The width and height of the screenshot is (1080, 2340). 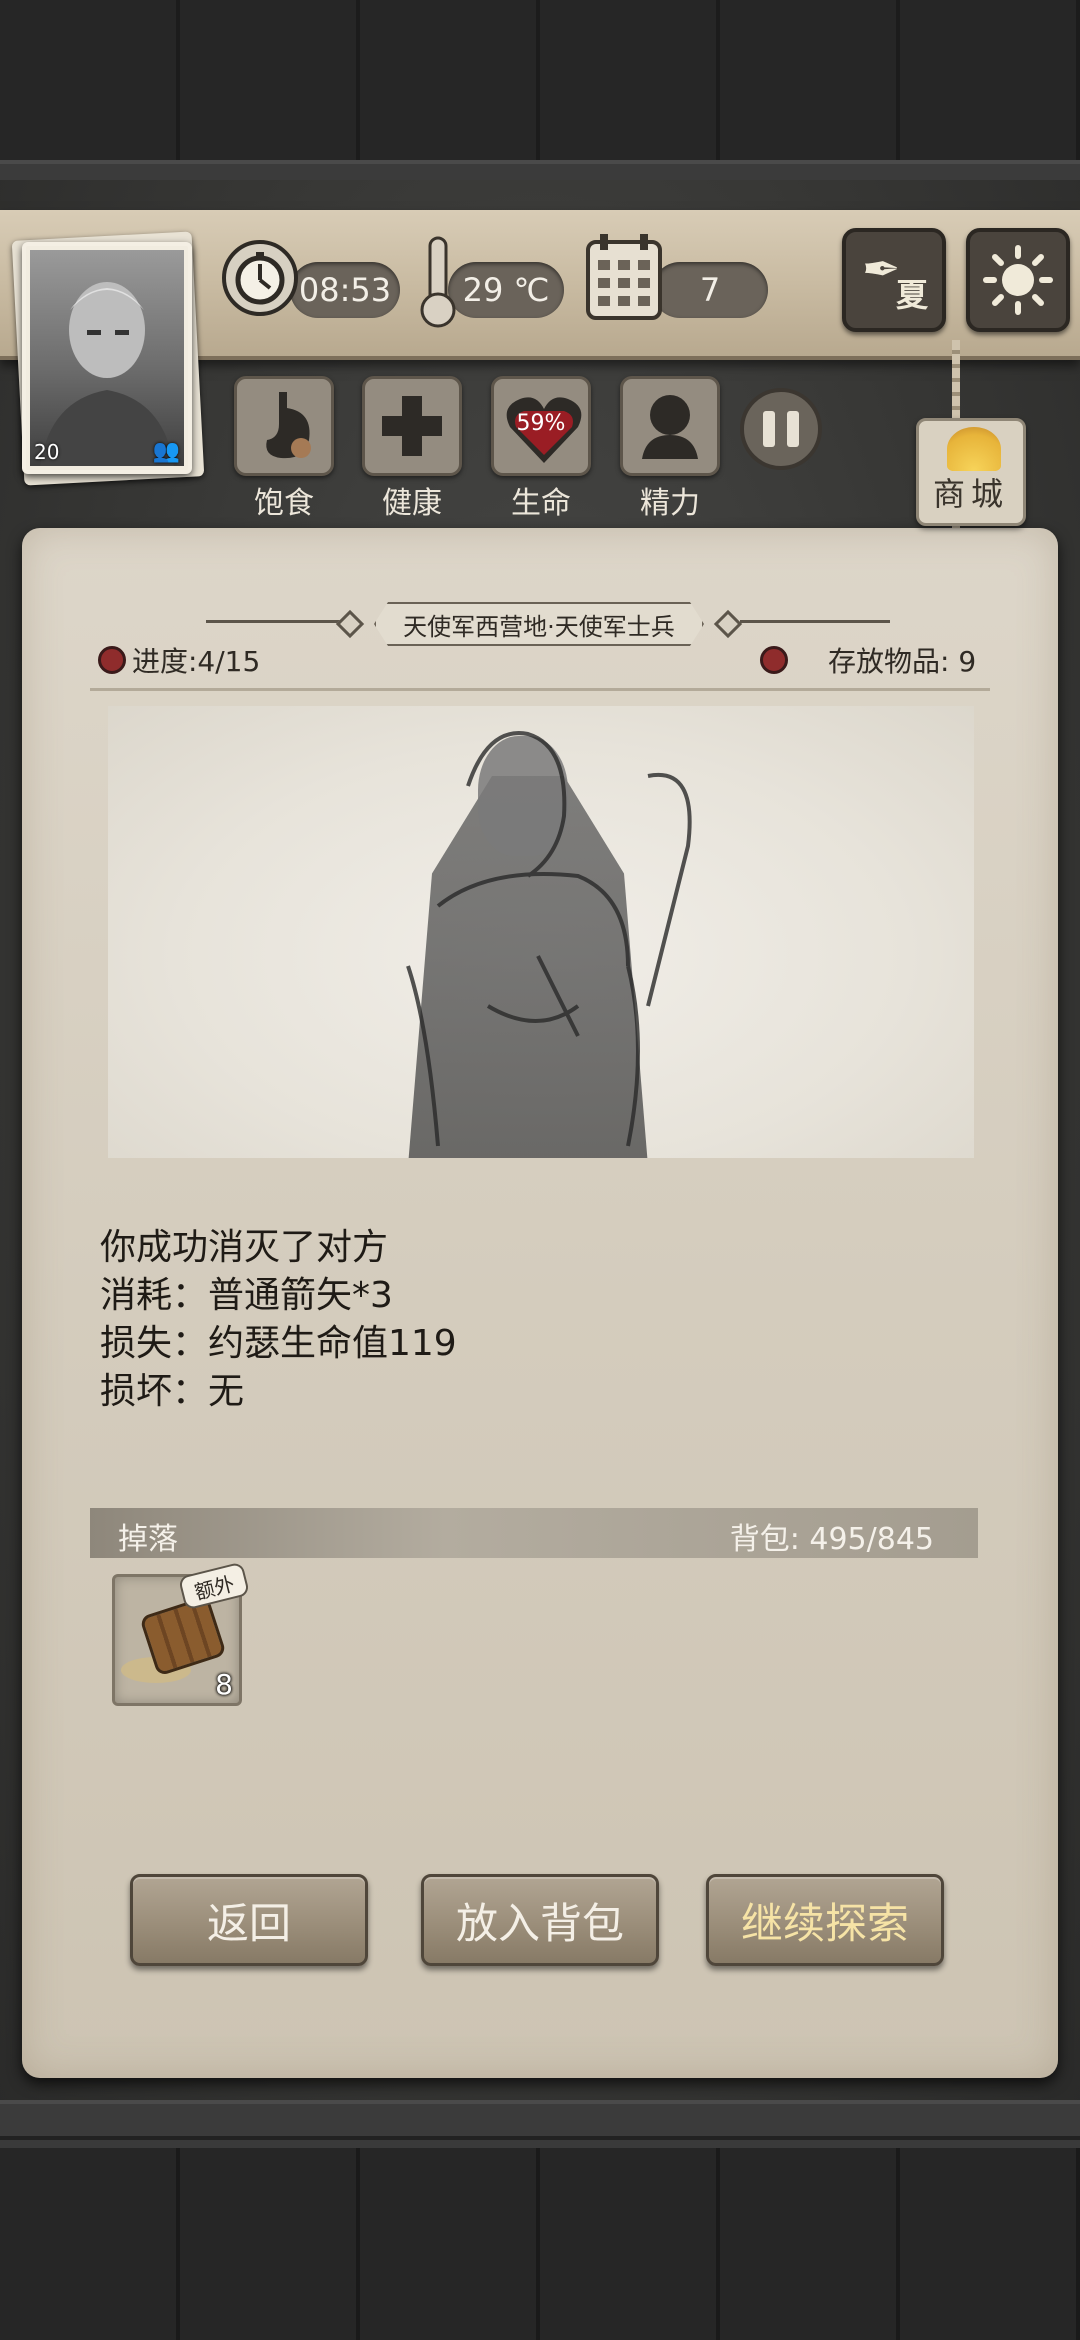 I want to click on store-in-backpack-button: 放入背包, so click(x=540, y=1920).